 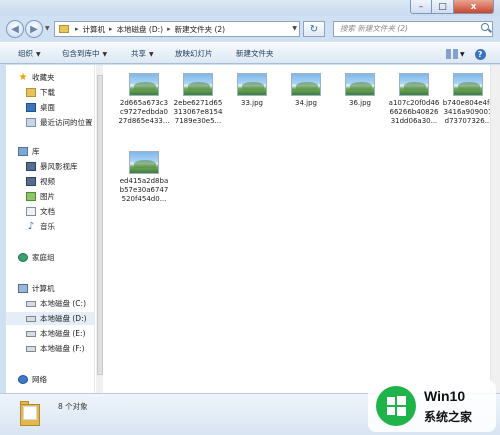 I want to click on nav-drive-f: 本地磁盘 (F:), so click(x=45, y=348).